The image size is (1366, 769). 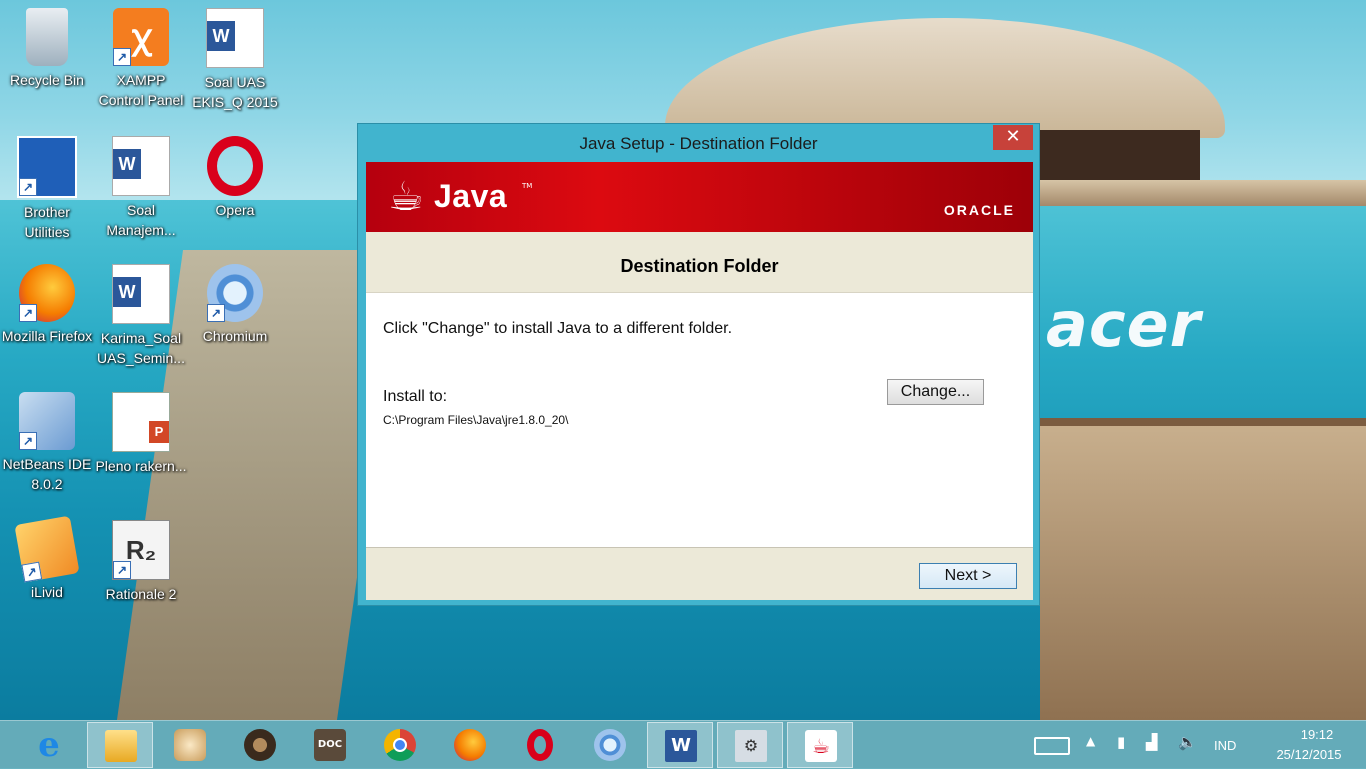 I want to click on setup-icon: ⚙, so click(x=751, y=746).